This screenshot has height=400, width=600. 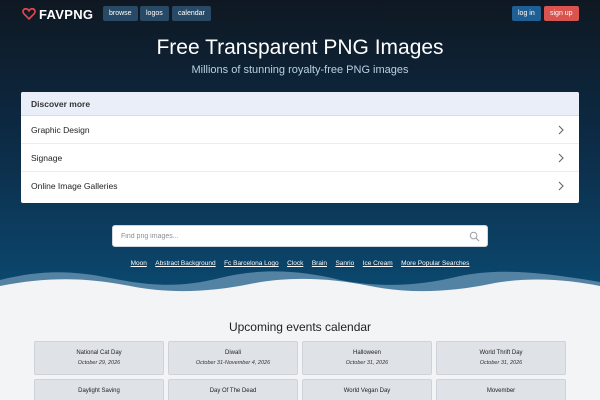 I want to click on event-name: Daylight Saving, so click(x=99, y=391).